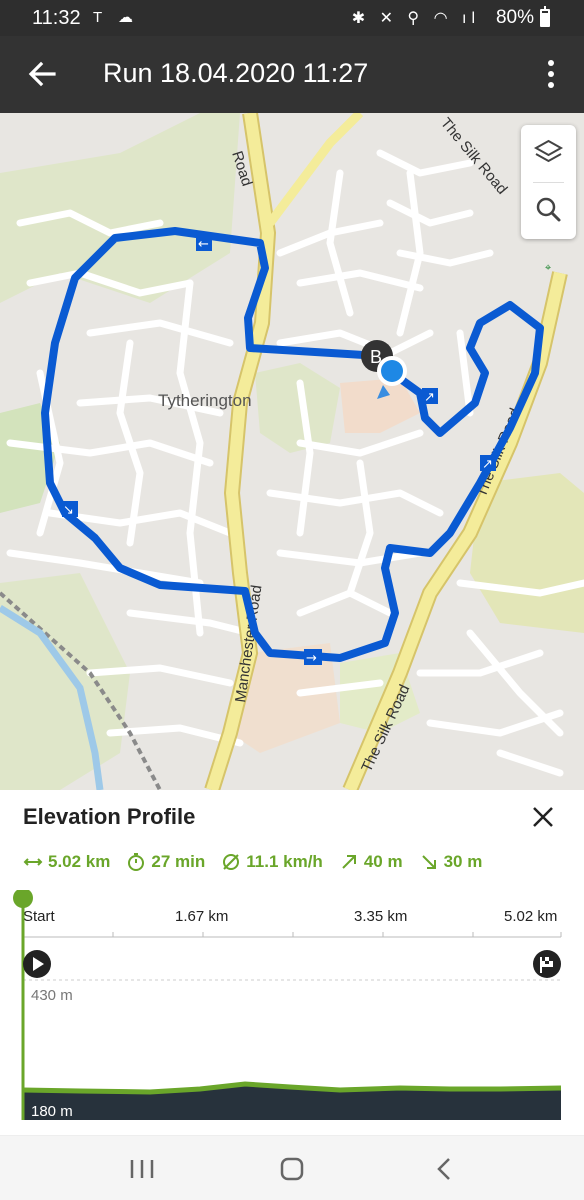  I want to click on app-bar: Run 18.04.2020 11:27, so click(292, 74).